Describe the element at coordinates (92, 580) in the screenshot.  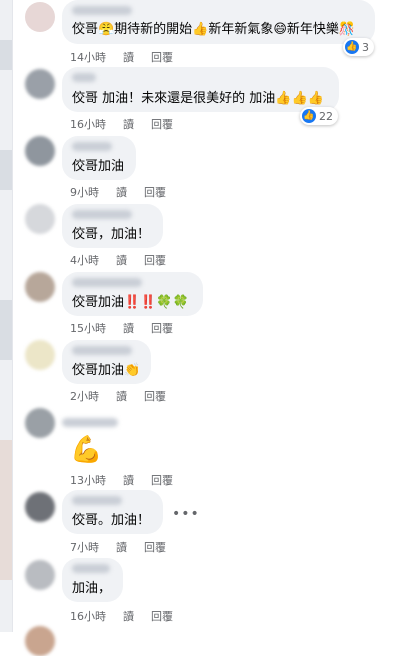
I see `comment-bubble: 加油，` at that location.